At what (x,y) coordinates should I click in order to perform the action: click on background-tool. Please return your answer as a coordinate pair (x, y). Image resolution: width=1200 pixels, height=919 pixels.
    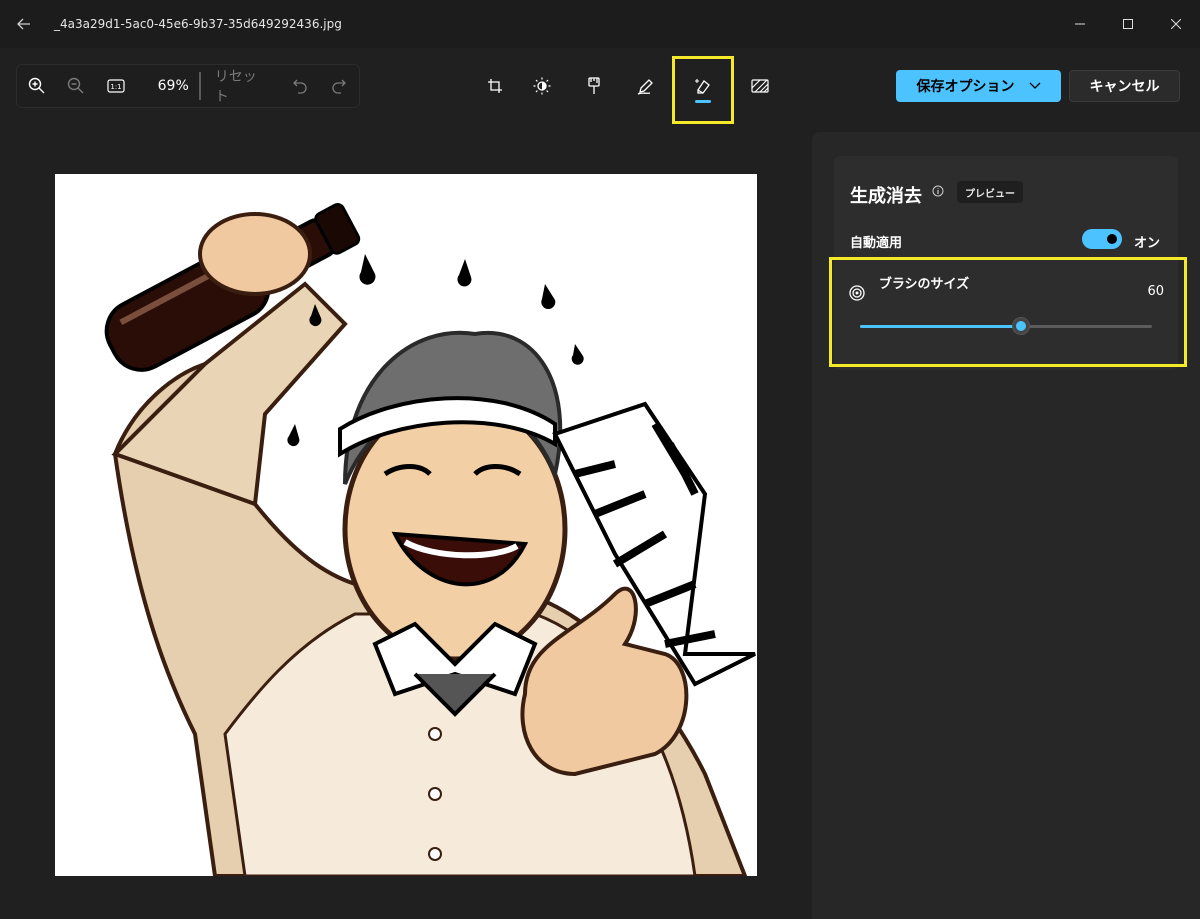
    Looking at the image, I should click on (760, 86).